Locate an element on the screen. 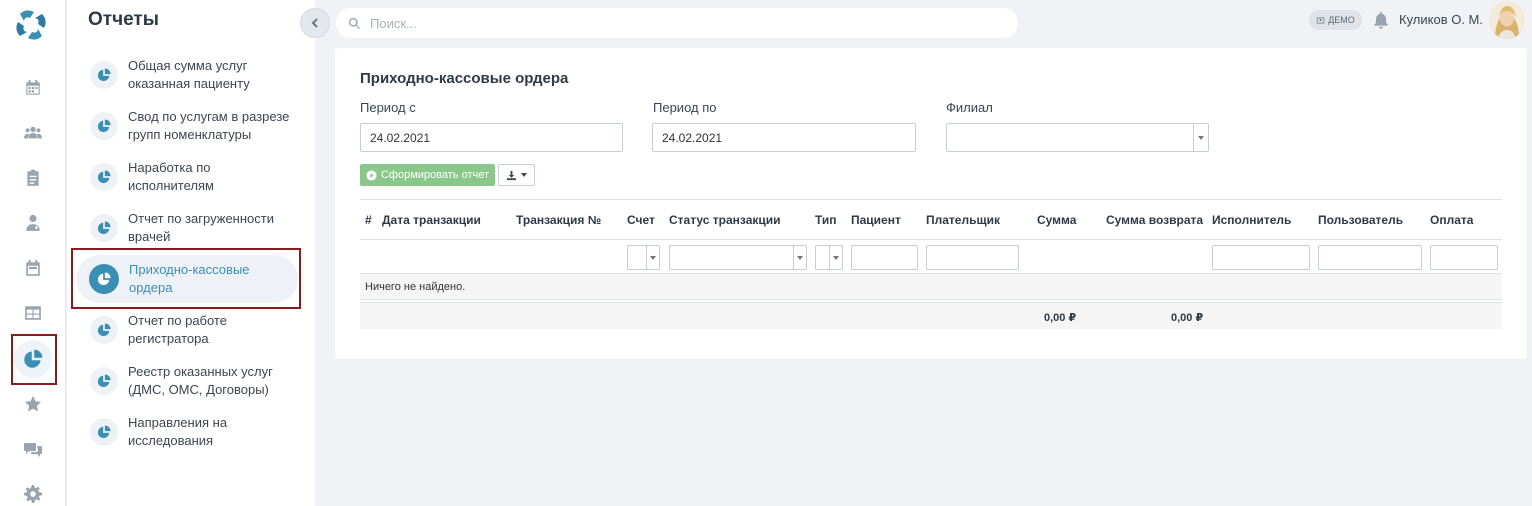 The width and height of the screenshot is (1532, 506). column-header: Счет is located at coordinates (641, 220).